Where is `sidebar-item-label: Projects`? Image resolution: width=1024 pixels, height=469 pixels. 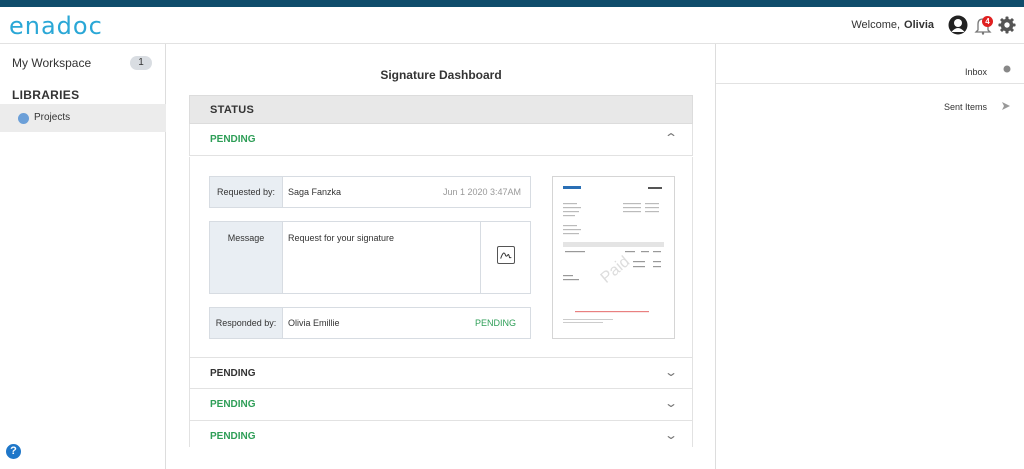 sidebar-item-label: Projects is located at coordinates (52, 117).